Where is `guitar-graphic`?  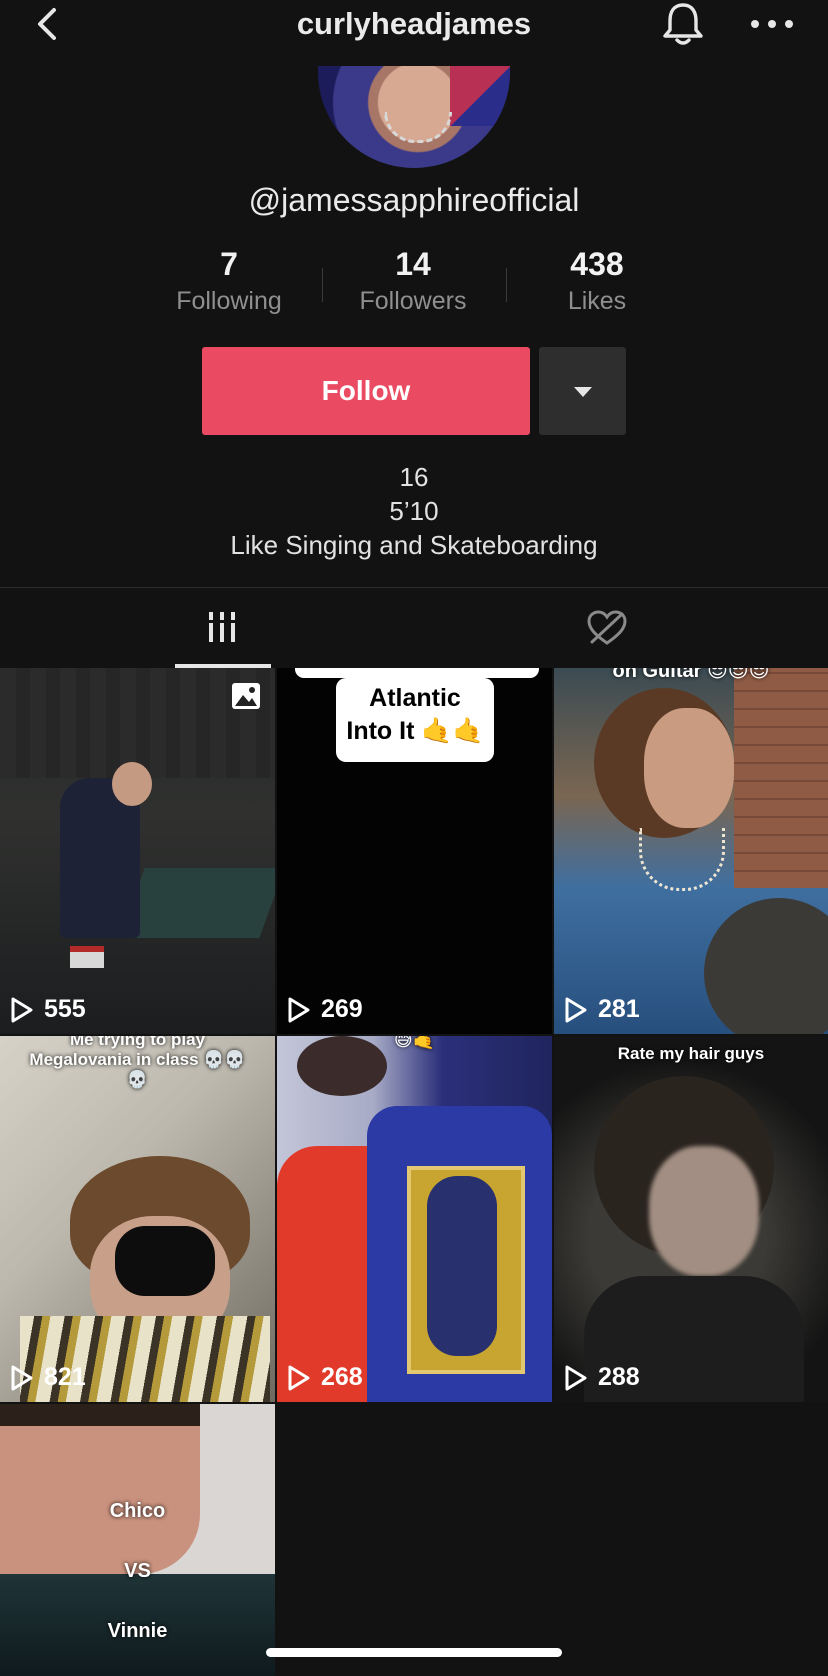 guitar-graphic is located at coordinates (766, 966).